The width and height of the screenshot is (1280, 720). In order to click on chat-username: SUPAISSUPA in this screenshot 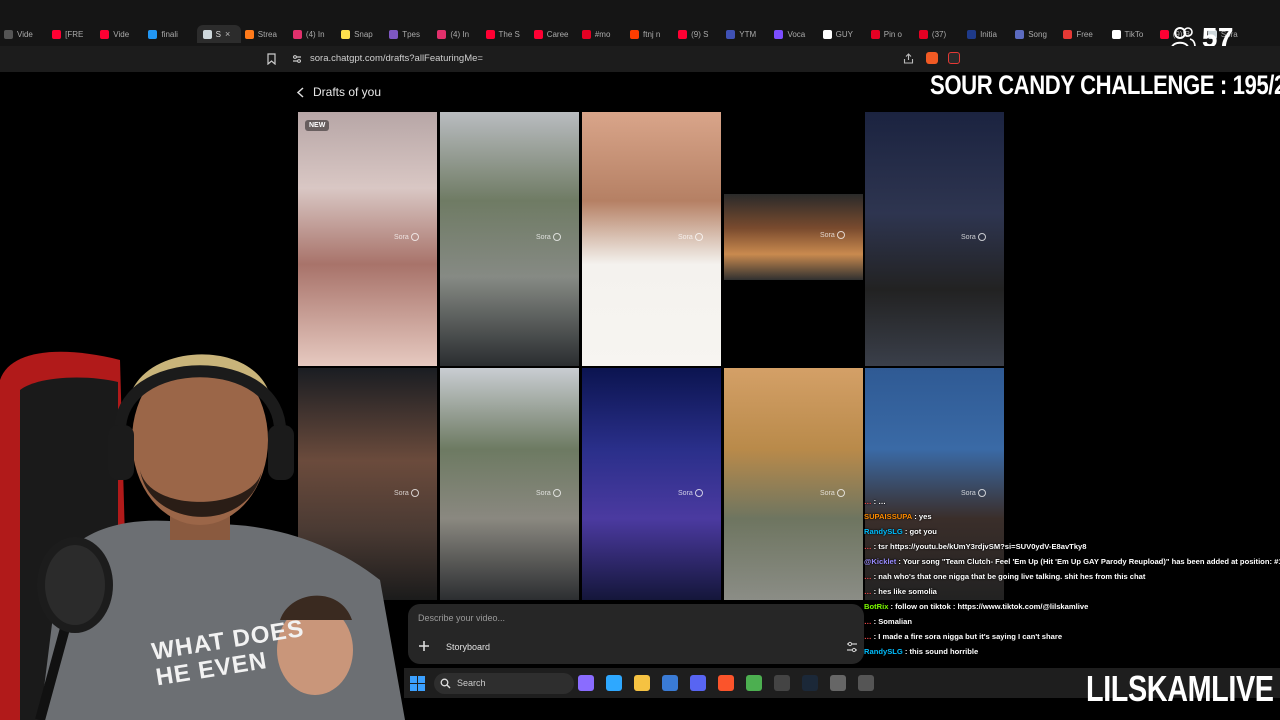, I will do `click(888, 516)`.